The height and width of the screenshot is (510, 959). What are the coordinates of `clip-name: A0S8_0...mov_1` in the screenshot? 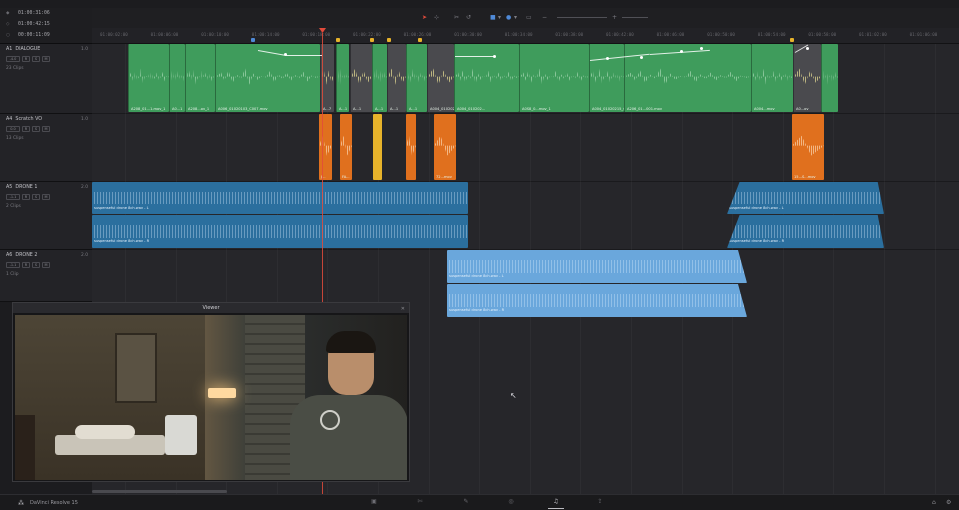 It's located at (536, 109).